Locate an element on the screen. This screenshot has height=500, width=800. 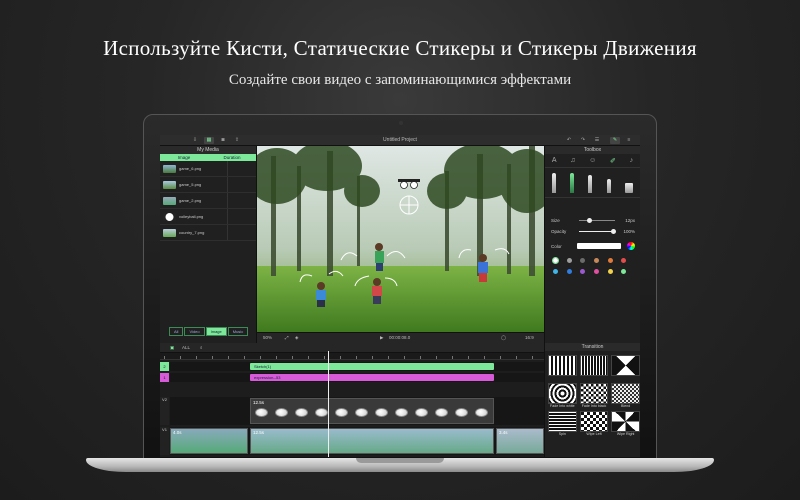
playhead is located at coordinates (328, 404).